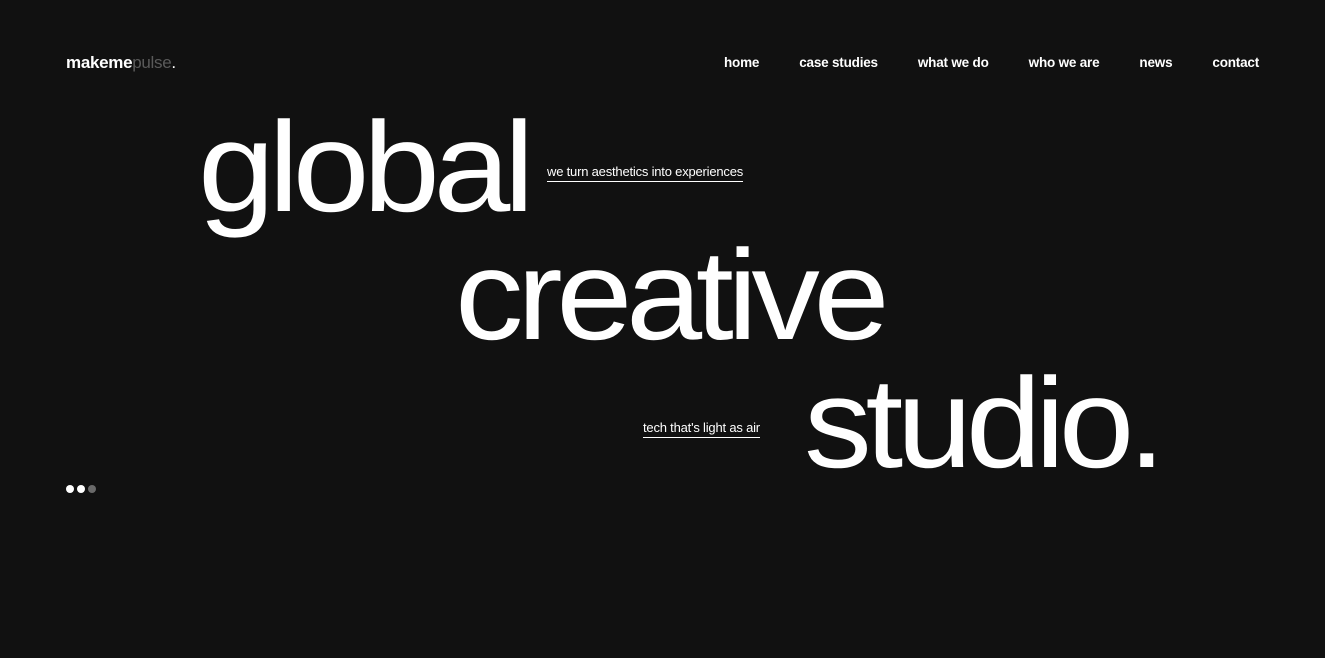  Describe the element at coordinates (366, 167) in the screenshot. I see `hero-word-global: global` at that location.